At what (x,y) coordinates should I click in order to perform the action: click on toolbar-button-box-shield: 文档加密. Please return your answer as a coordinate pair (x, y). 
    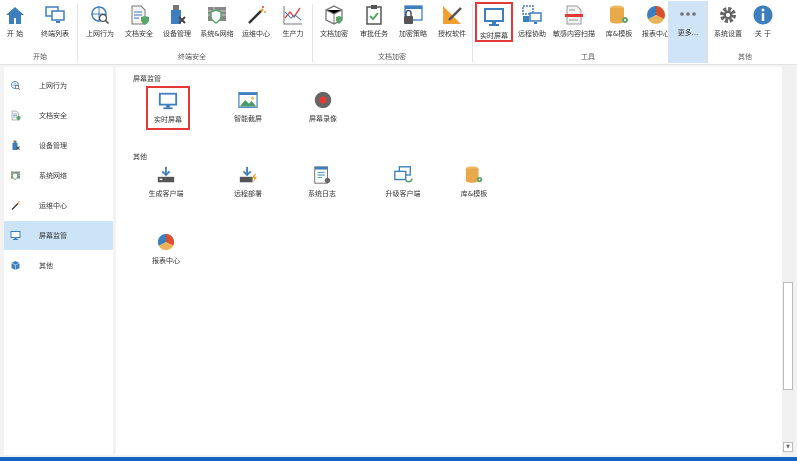
    Looking at the image, I should click on (334, 22).